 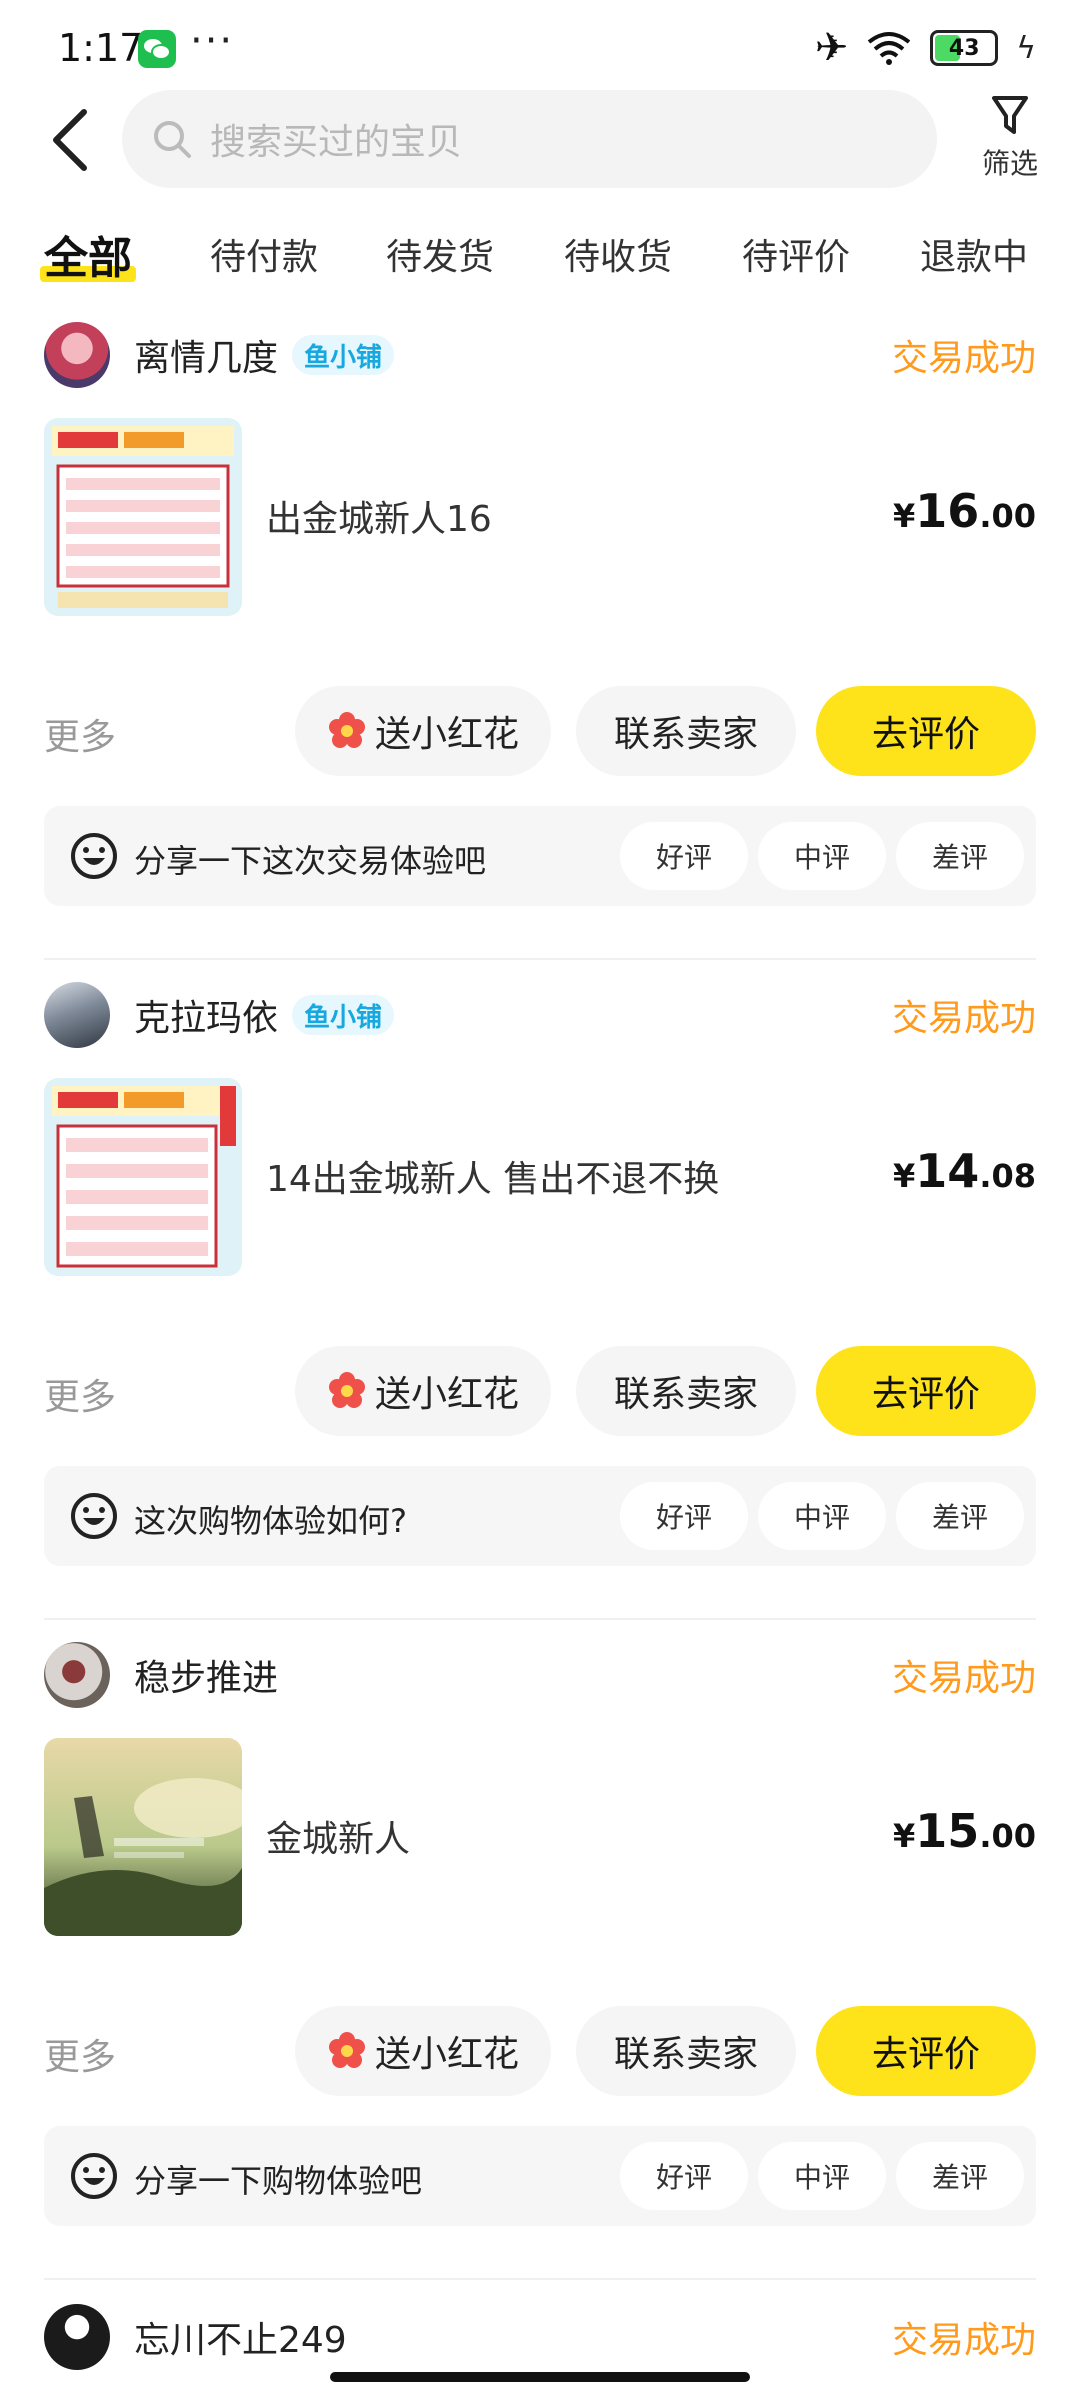 What do you see at coordinates (947, 1831) in the screenshot?
I see `price-integer: 15` at bounding box center [947, 1831].